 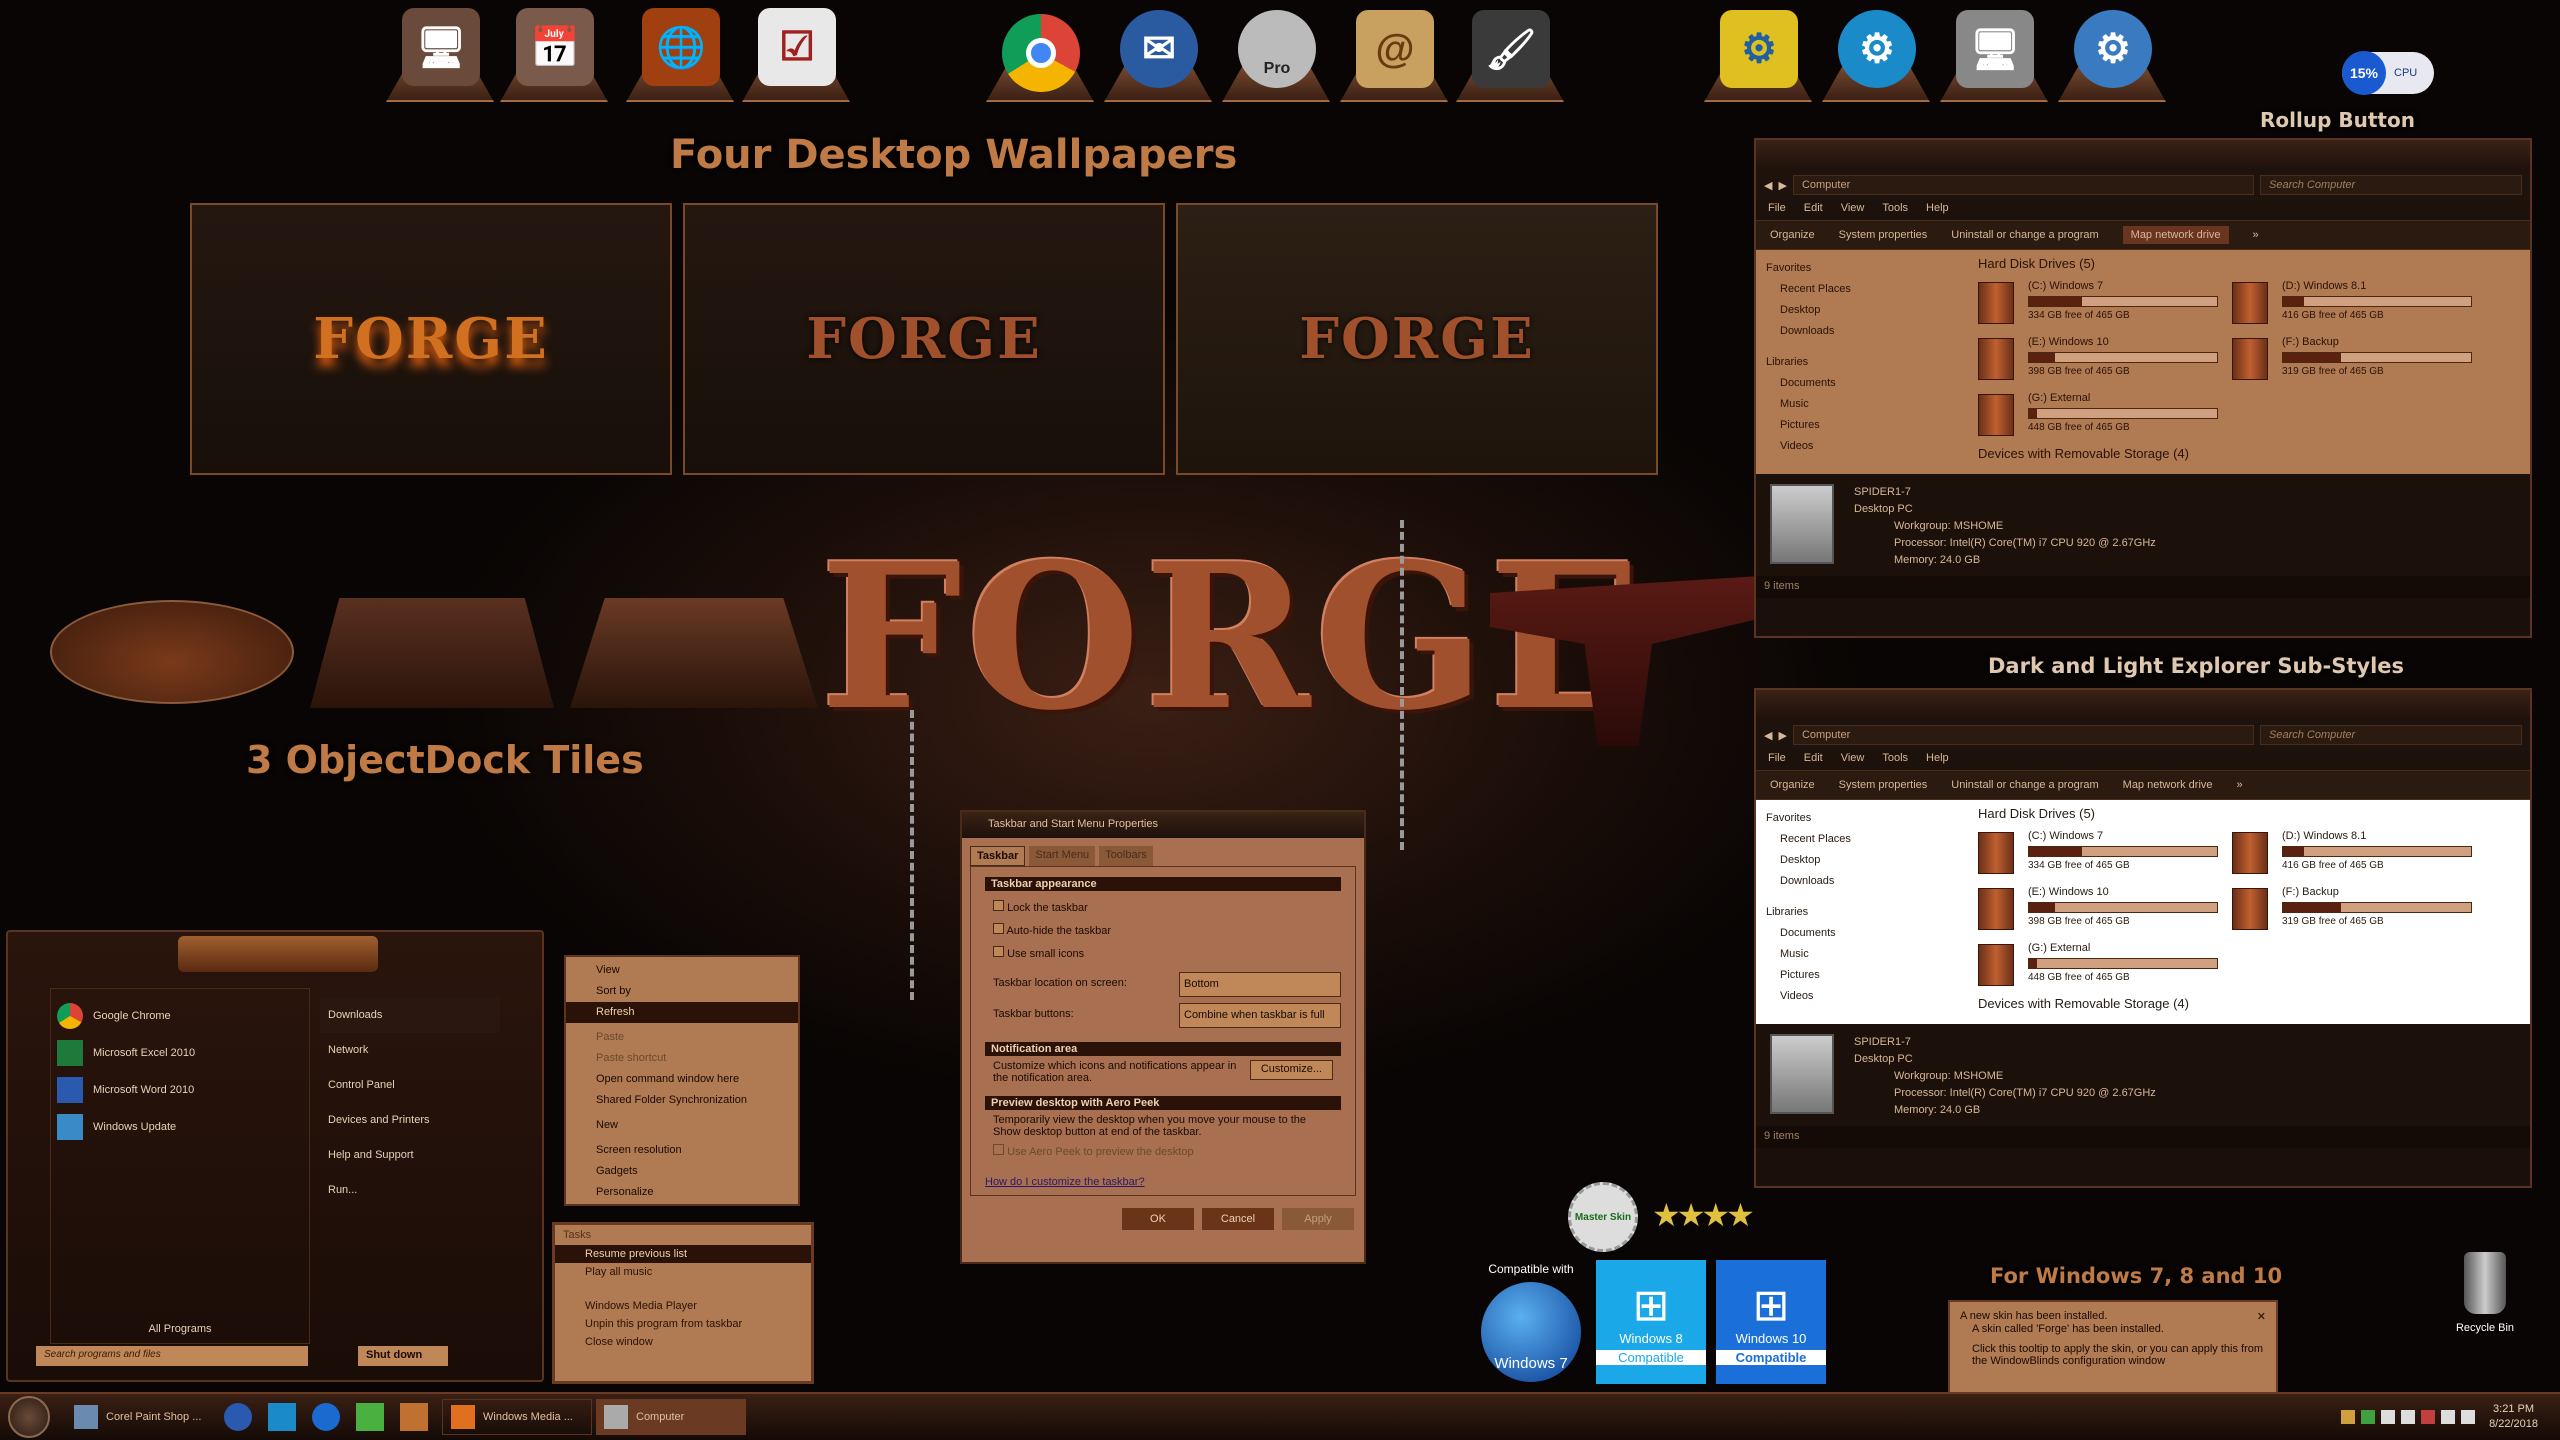 What do you see at coordinates (2024, 235) in the screenshot?
I see `uninstall-button: Uninstall or change a program` at bounding box center [2024, 235].